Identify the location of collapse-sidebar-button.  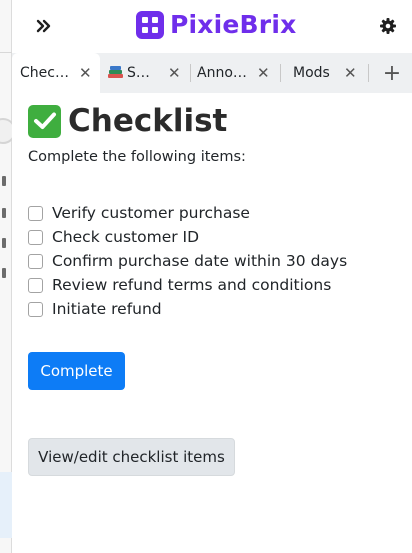
(44, 26).